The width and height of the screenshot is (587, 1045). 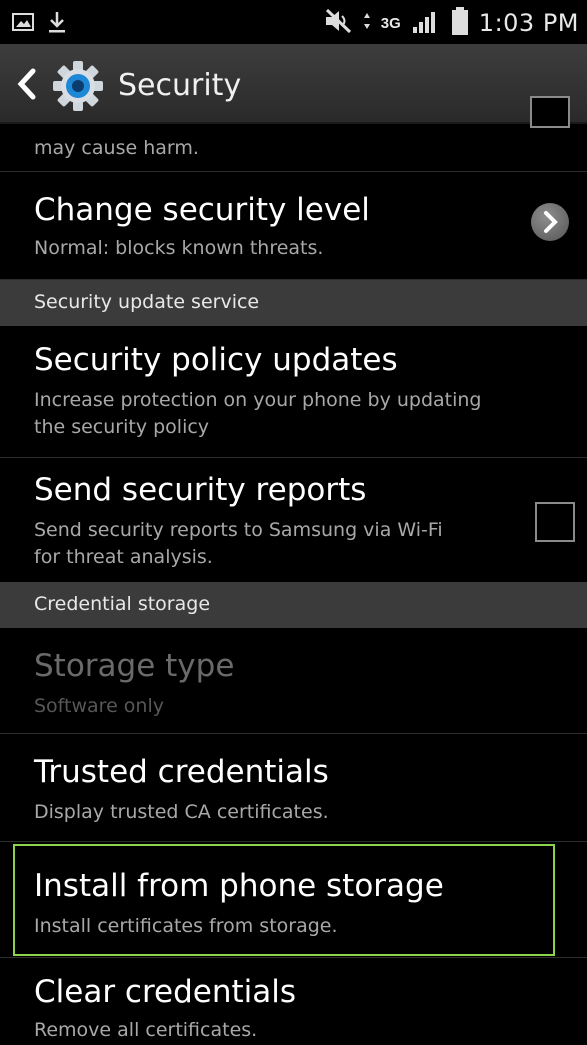 I want to click on mute-icon, so click(x=338, y=23).